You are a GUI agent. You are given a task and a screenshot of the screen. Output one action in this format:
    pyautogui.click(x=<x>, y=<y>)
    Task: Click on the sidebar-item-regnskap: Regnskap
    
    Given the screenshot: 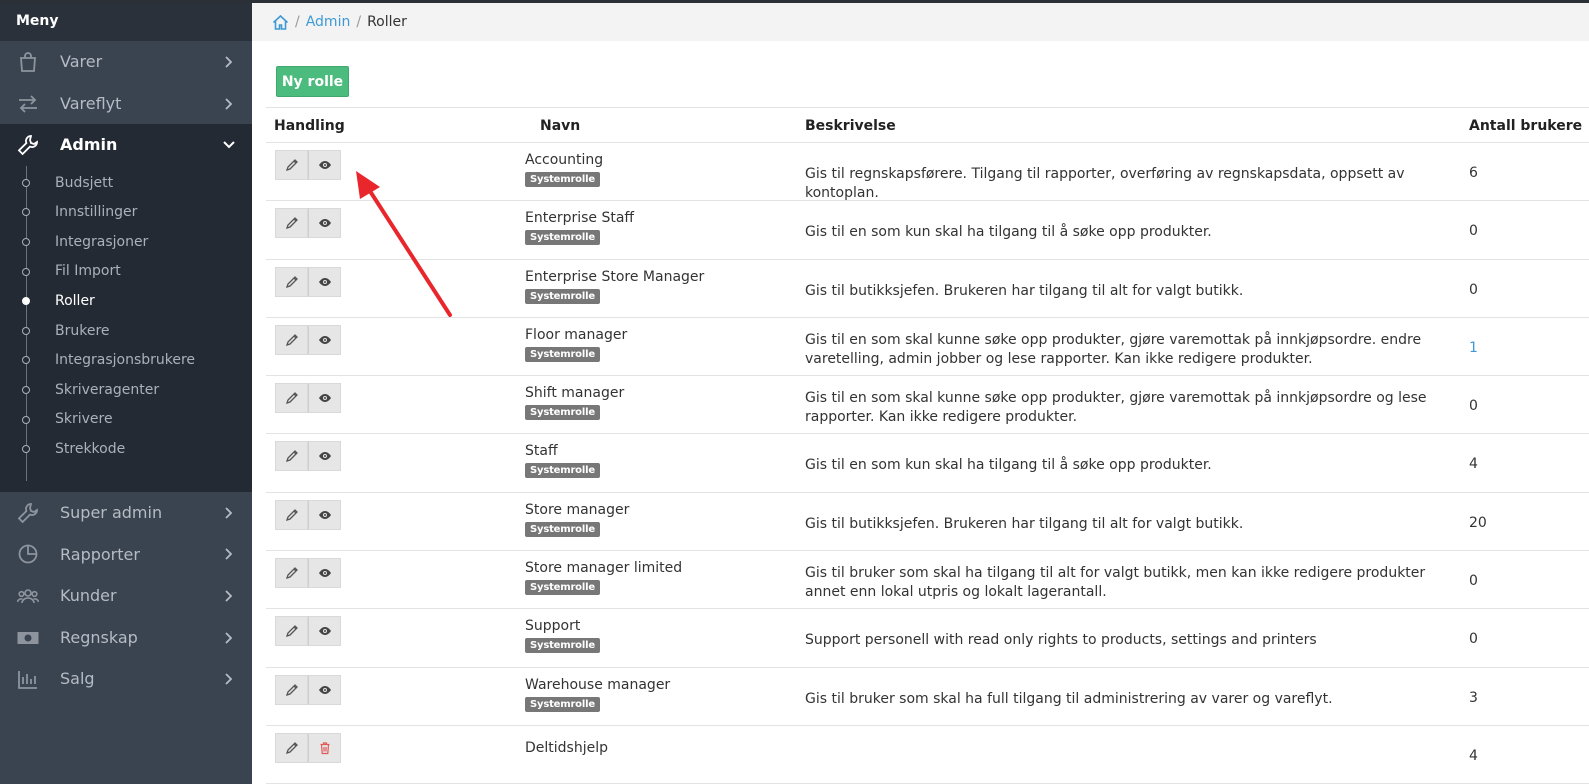 What is the action you would take?
    pyautogui.click(x=126, y=638)
    